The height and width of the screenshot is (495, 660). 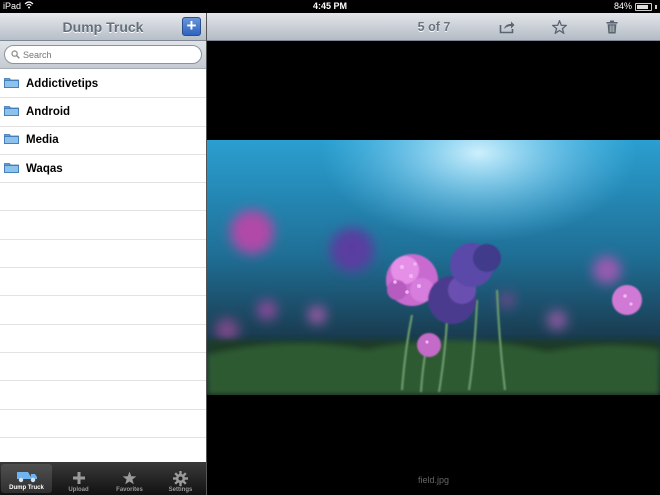 I want to click on gear-icon, so click(x=180, y=478).